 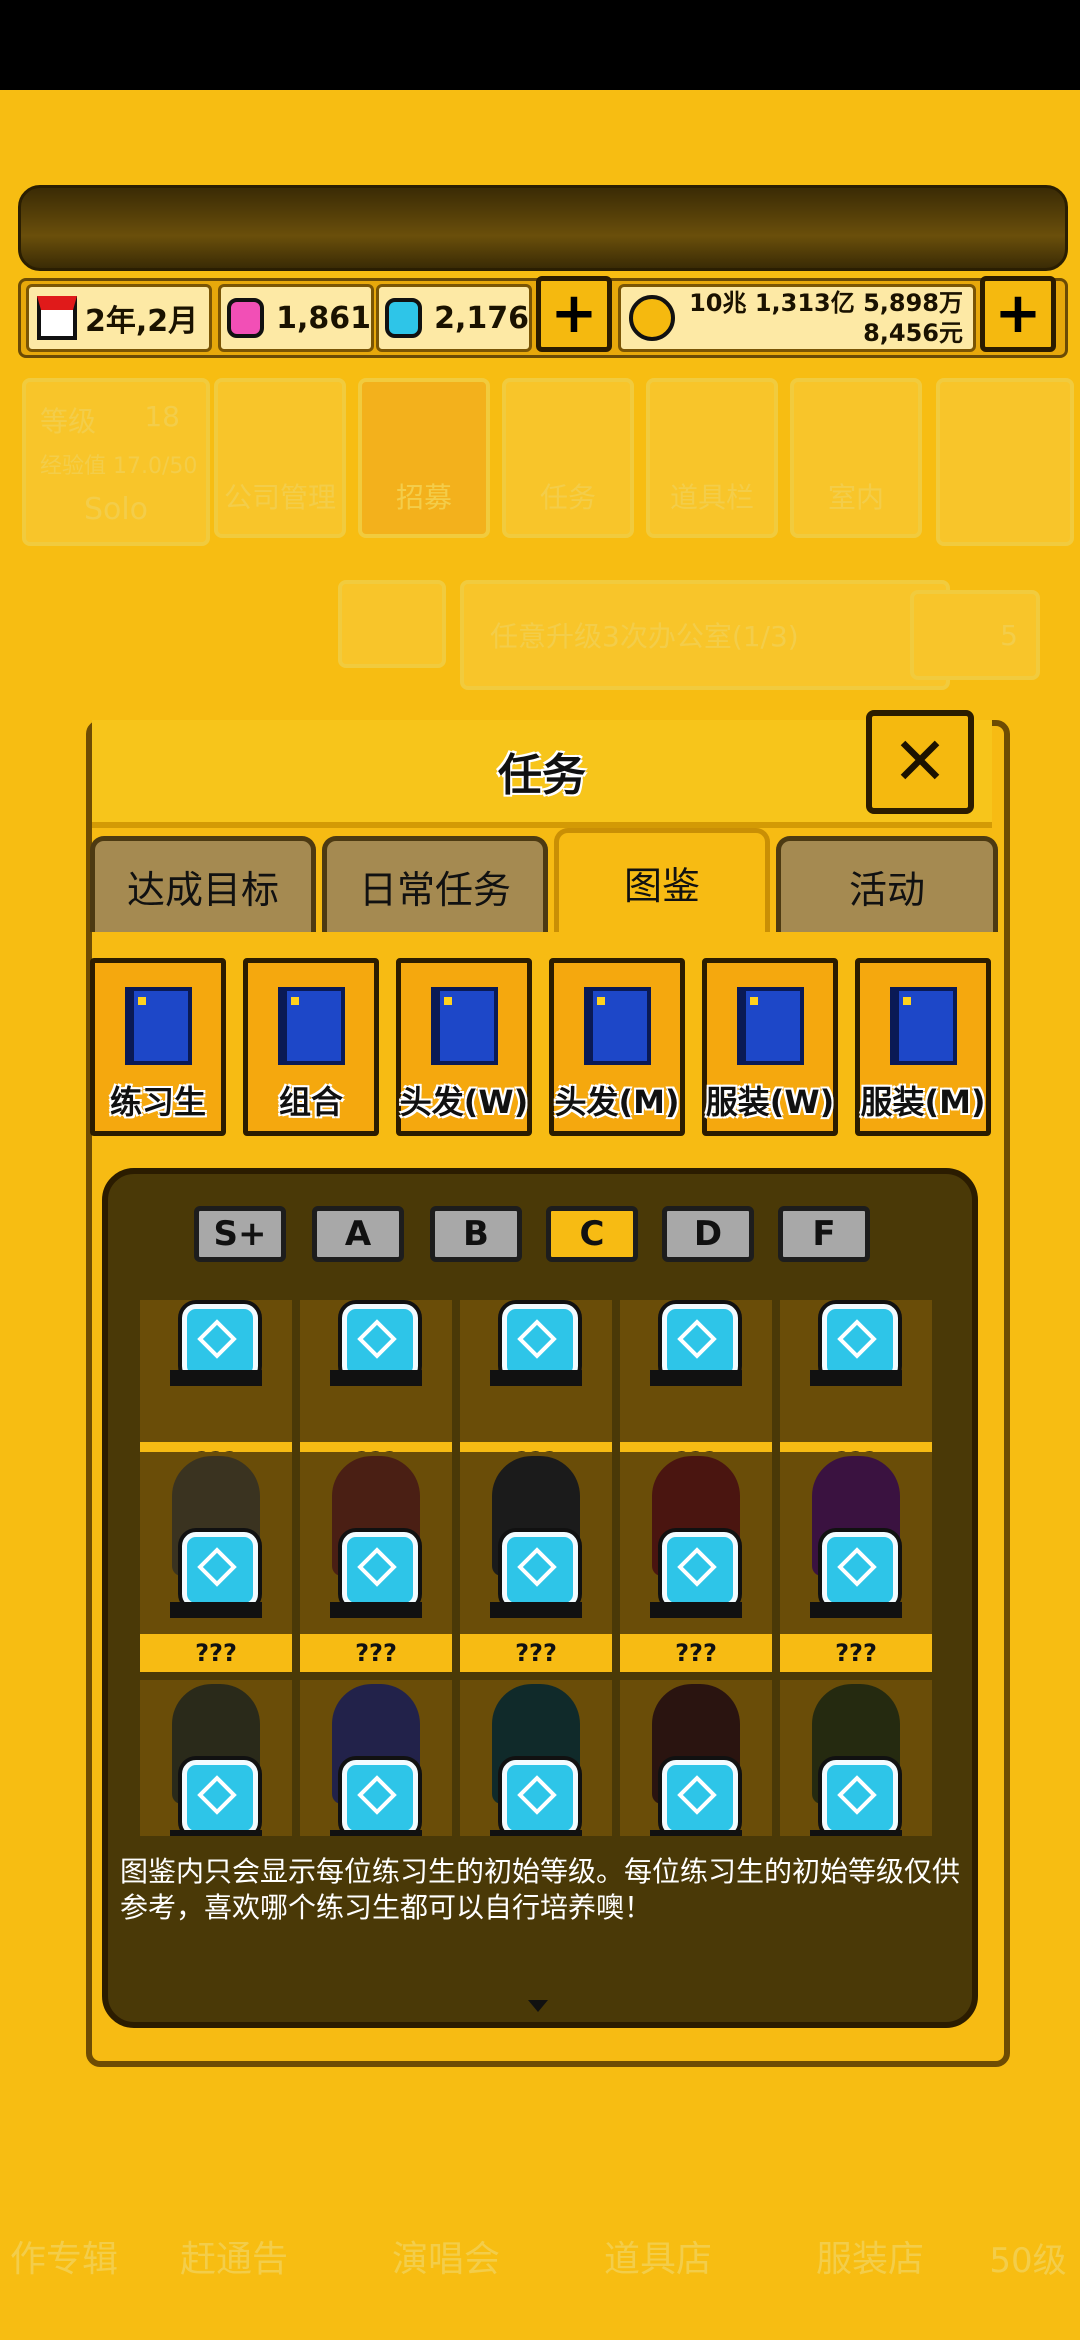 I want to click on category-trainee: 练习生, so click(x=158, y=1047).